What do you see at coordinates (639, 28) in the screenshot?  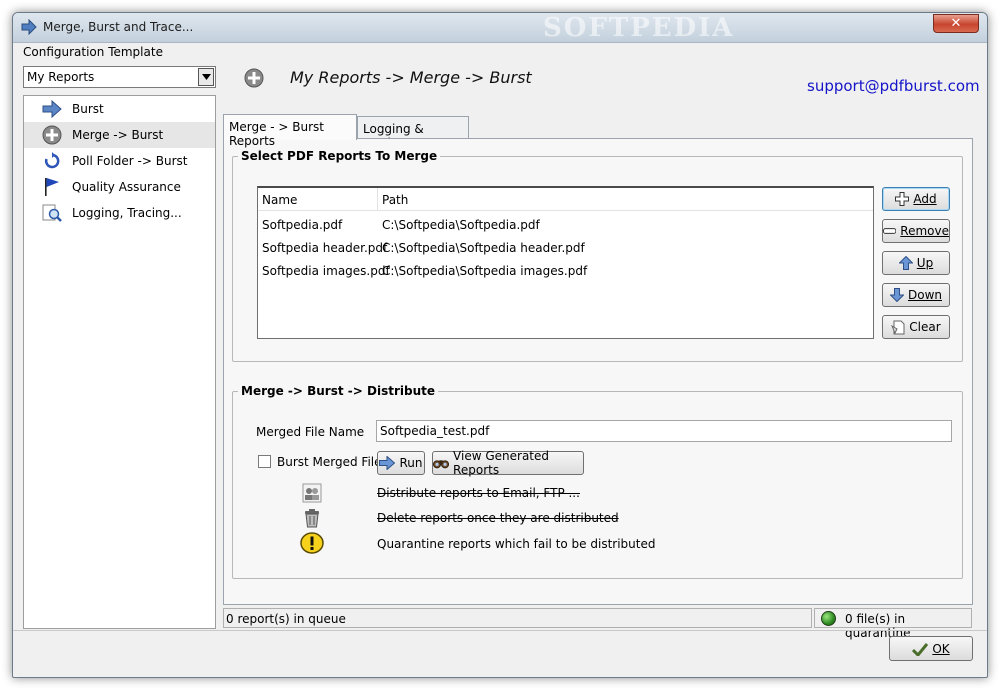 I see `watermark: SOFTPEDIA` at bounding box center [639, 28].